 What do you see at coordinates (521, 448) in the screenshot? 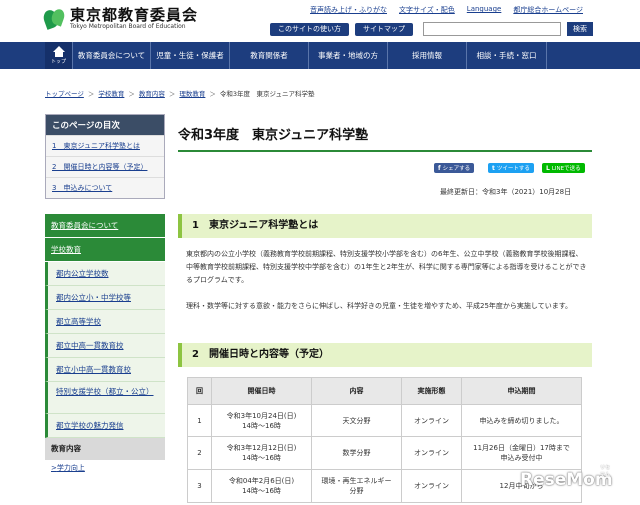
I see `period-text: 11月26日（金曜日）17時まで` at bounding box center [521, 448].